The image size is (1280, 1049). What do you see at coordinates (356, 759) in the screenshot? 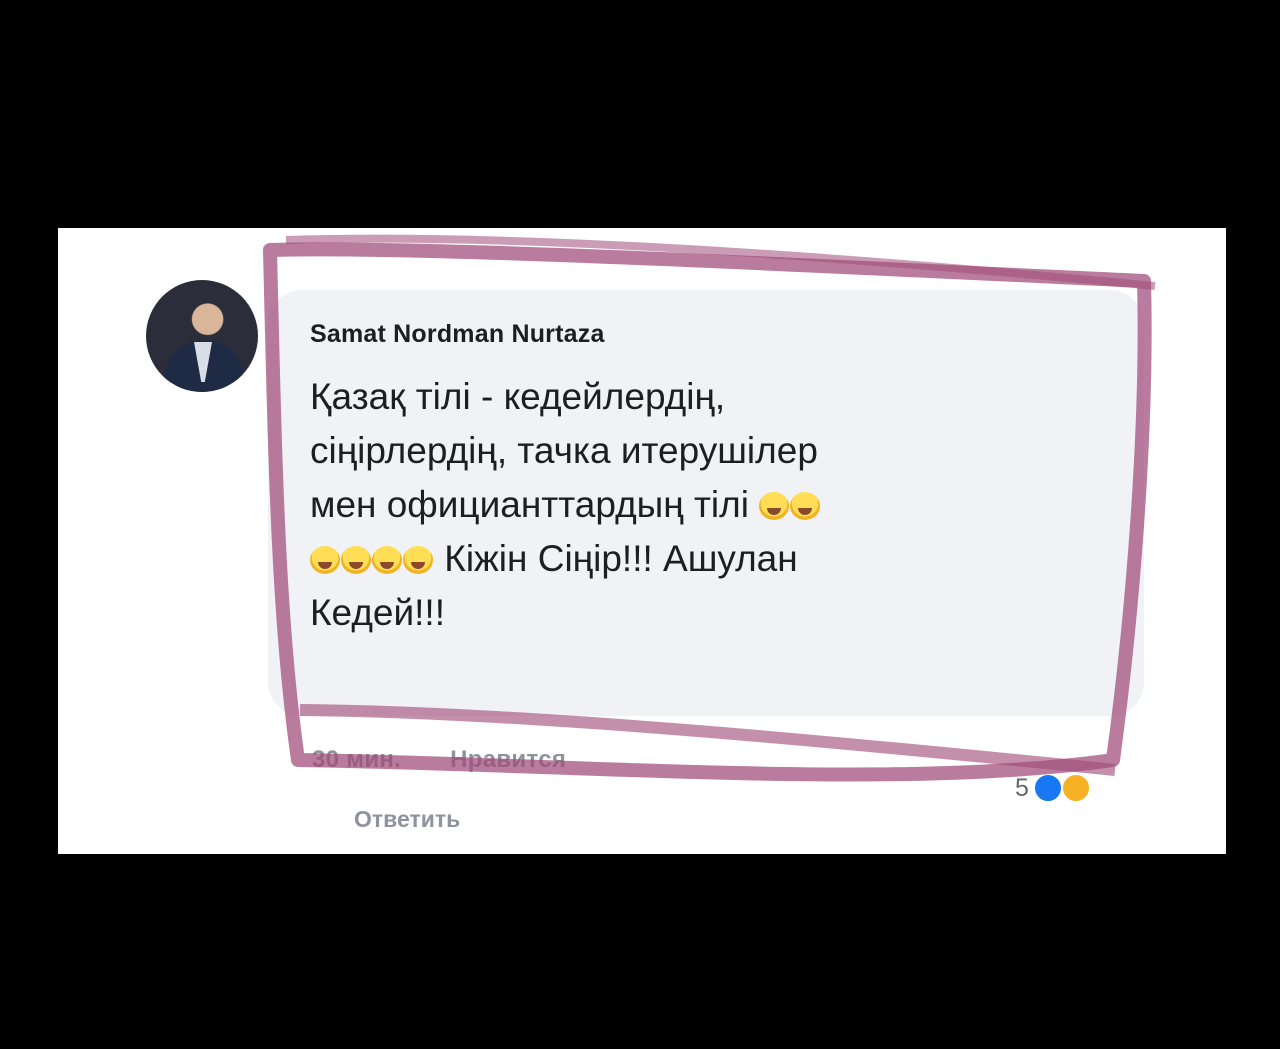
I see `comment-time: 30 мин.` at bounding box center [356, 759].